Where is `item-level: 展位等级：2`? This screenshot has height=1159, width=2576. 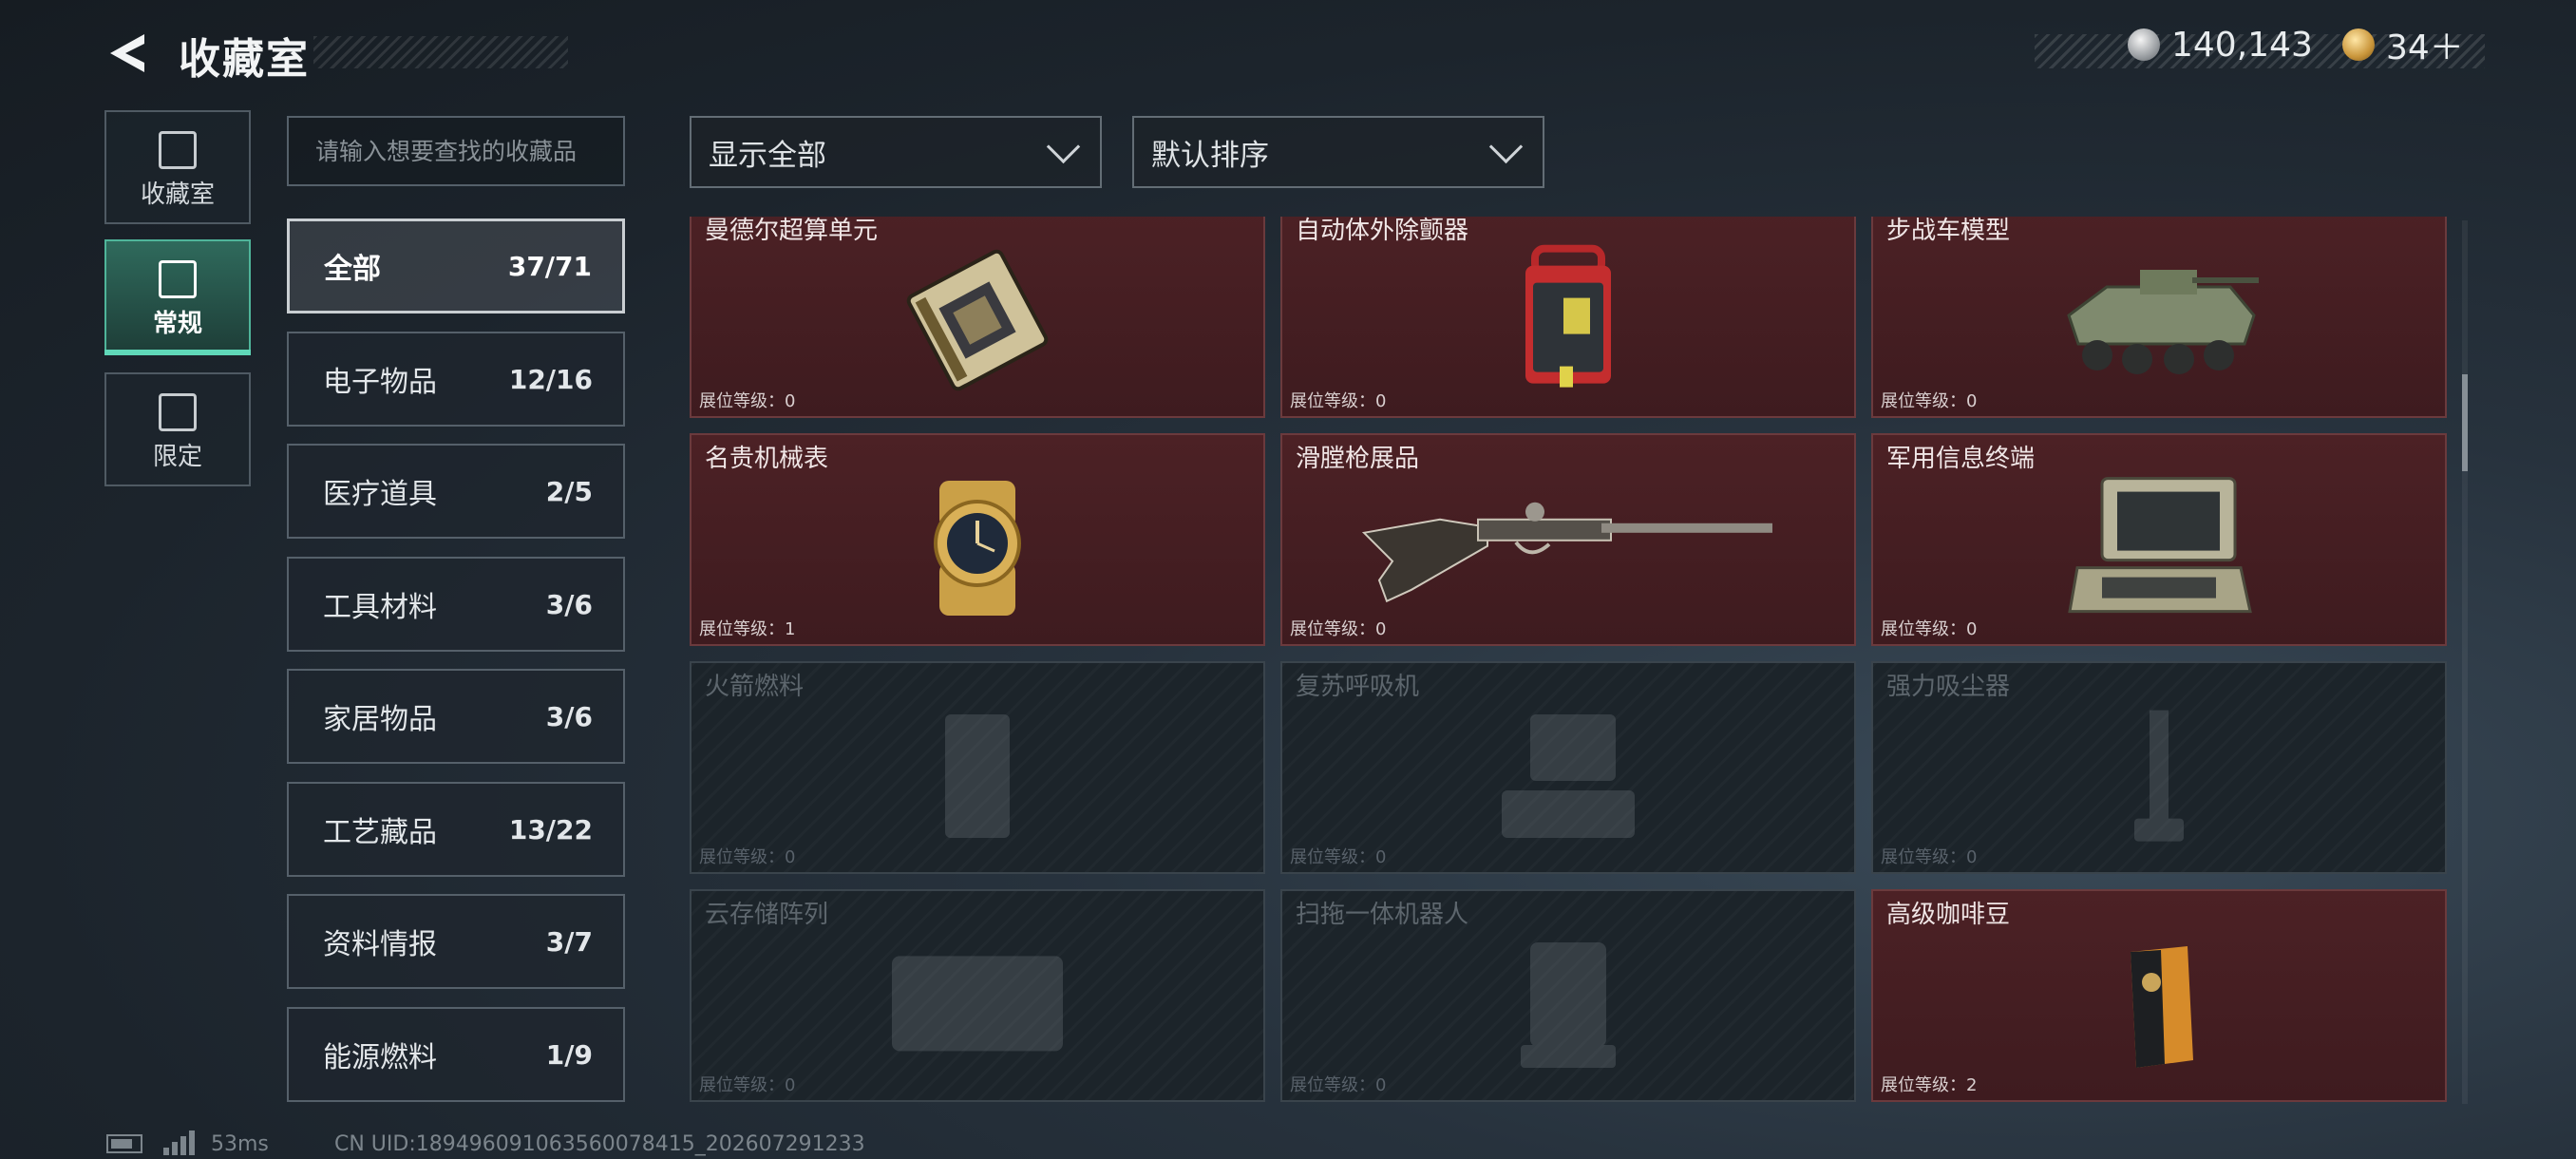
item-level: 展位等级：2 is located at coordinates (1929, 1085).